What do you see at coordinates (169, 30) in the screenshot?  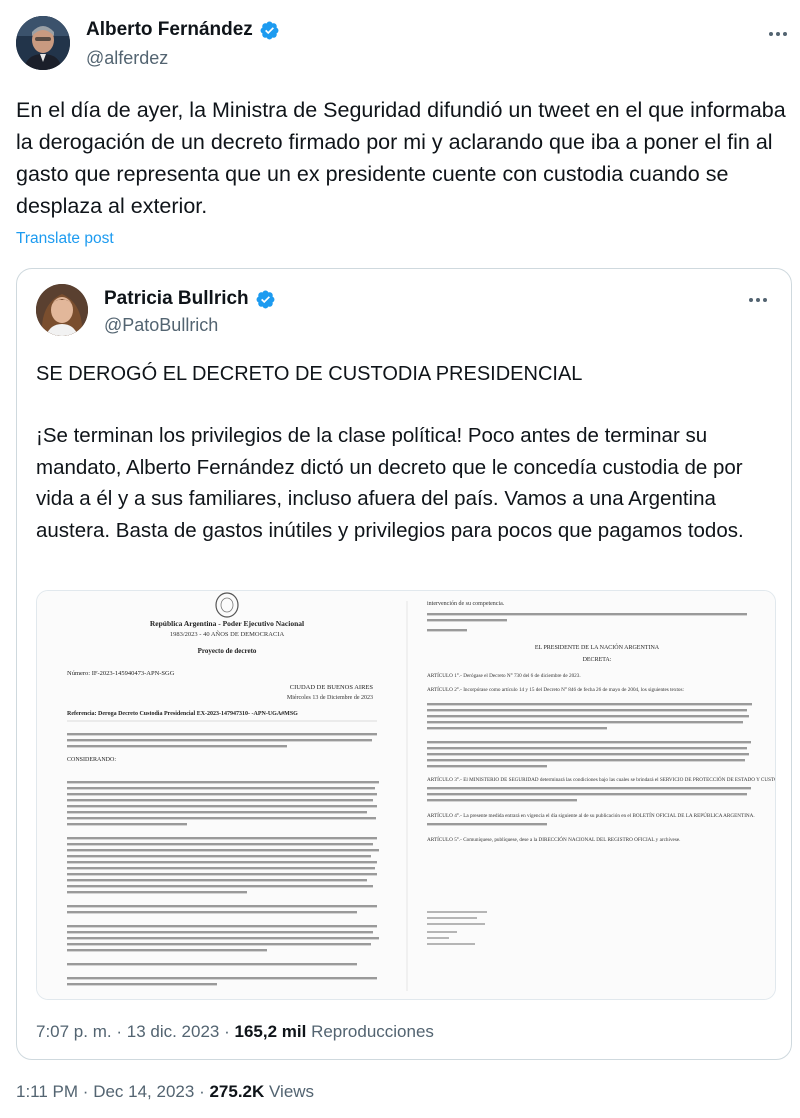 I see `author-name: Alberto Fernández` at bounding box center [169, 30].